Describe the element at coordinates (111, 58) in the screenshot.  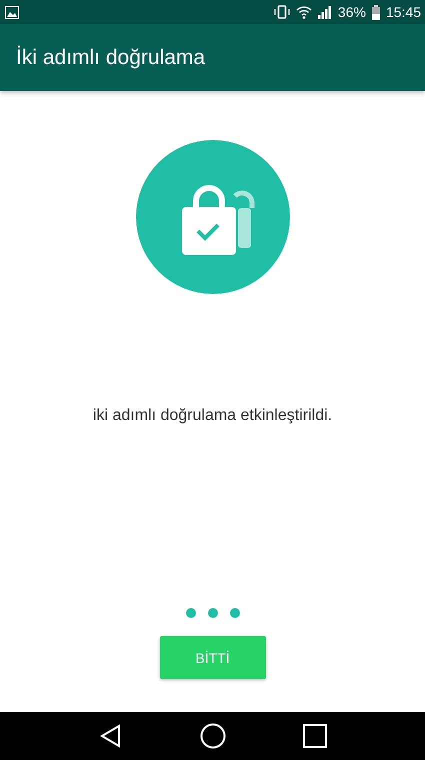
I see `screen-title: İki adımlı doğrulama` at that location.